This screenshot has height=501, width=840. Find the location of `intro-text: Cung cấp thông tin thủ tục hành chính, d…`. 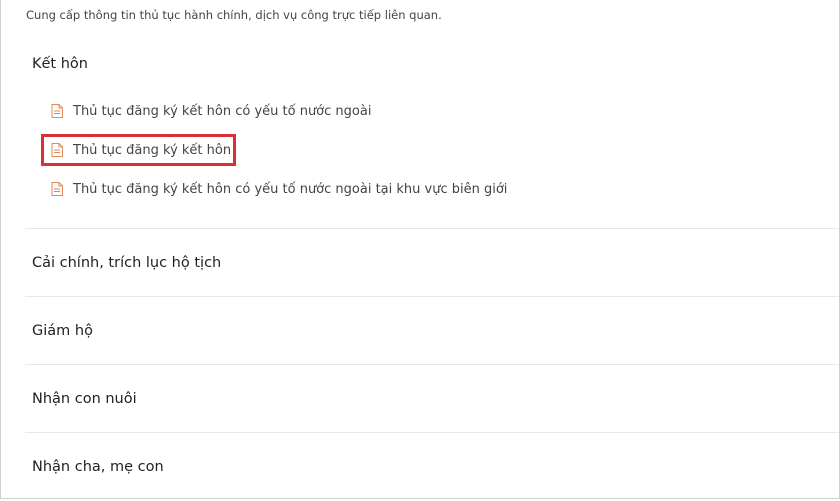

intro-text: Cung cấp thông tin thủ tục hành chính, d… is located at coordinates (234, 15).